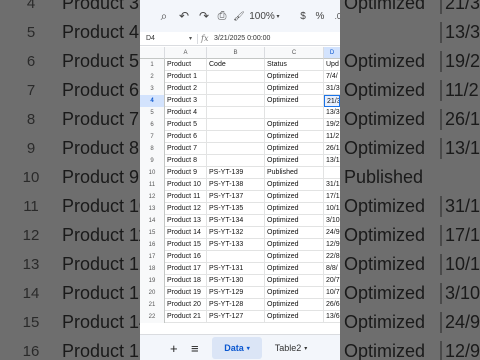 The image size is (480, 360). I want to click on row-header: 11, so click(152, 185).